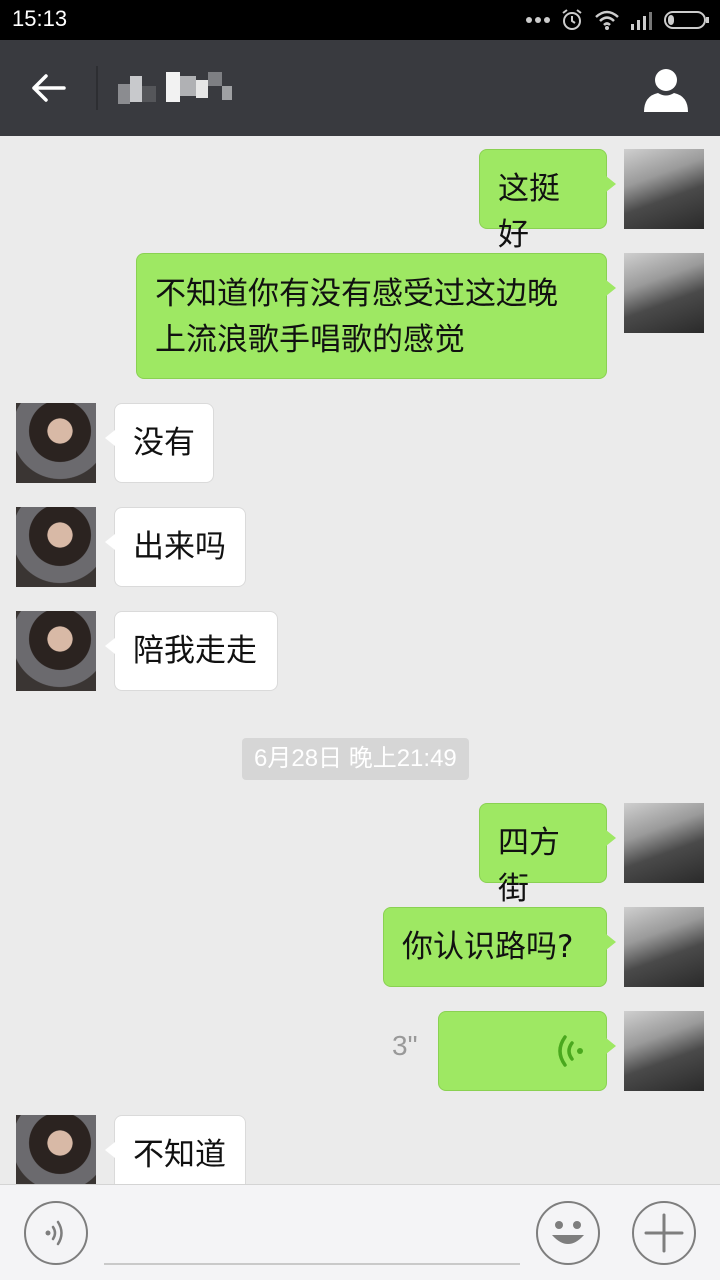 This screenshot has width=720, height=1280. What do you see at coordinates (312, 1264) in the screenshot?
I see `message-input` at bounding box center [312, 1264].